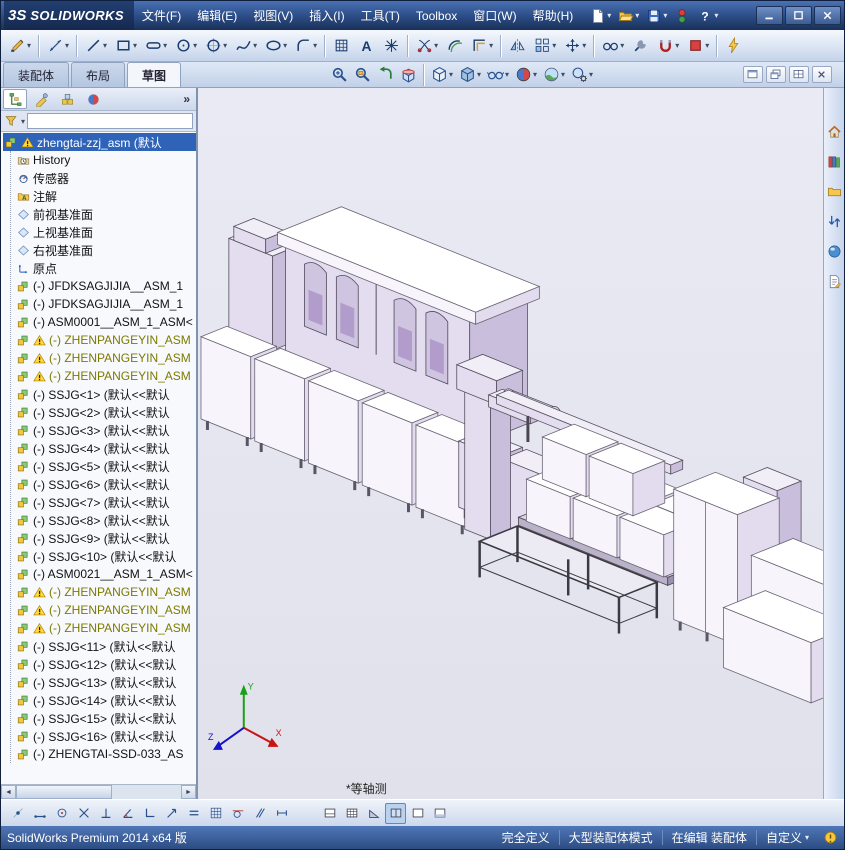 This screenshot has height=850, width=845. What do you see at coordinates (834, 221) in the screenshot?
I see `view-palette-button` at bounding box center [834, 221].